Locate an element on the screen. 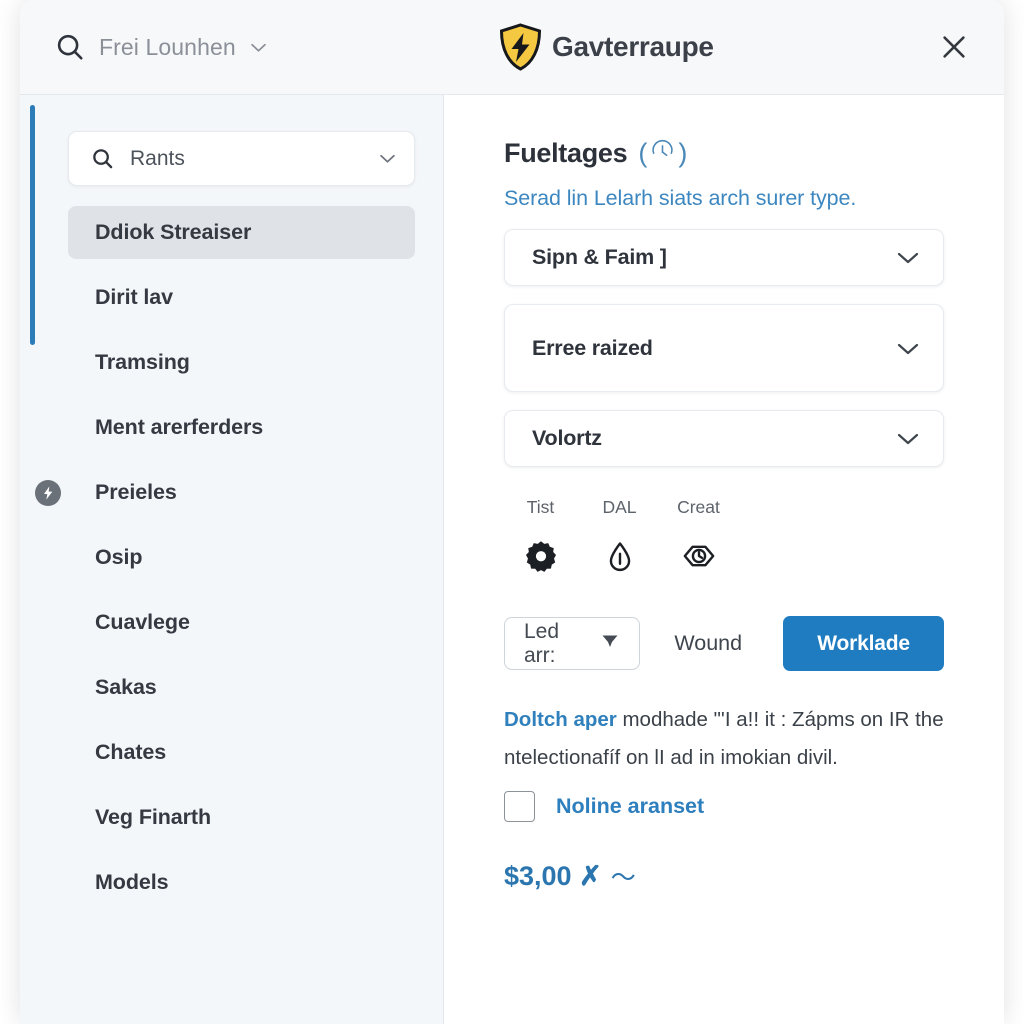  icon-option-label: Tist is located at coordinates (540, 507).